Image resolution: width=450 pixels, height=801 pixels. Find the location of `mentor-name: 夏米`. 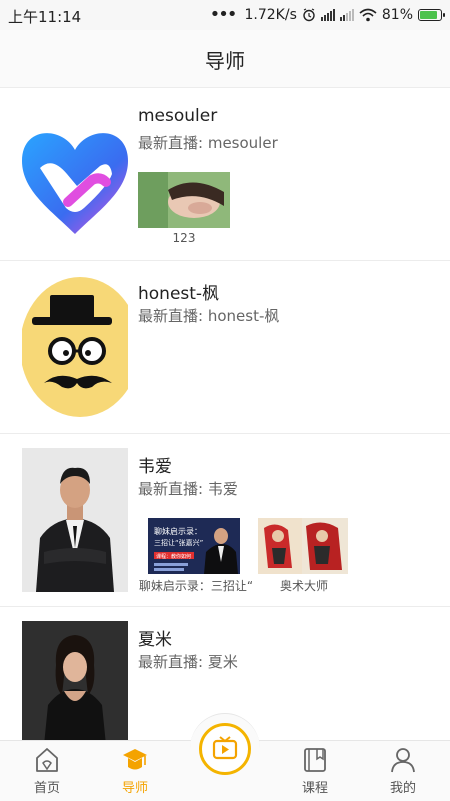

mentor-name: 夏米 is located at coordinates (155, 637).